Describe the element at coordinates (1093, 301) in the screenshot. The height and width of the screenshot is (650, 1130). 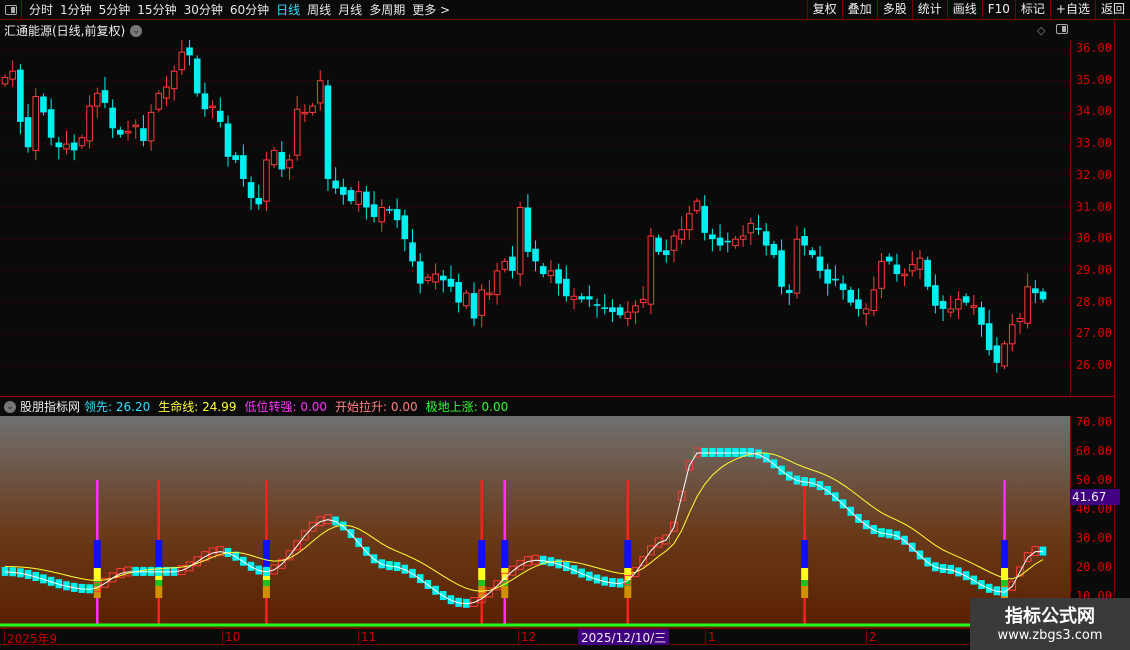
I see `price-tick: 28.00` at that location.